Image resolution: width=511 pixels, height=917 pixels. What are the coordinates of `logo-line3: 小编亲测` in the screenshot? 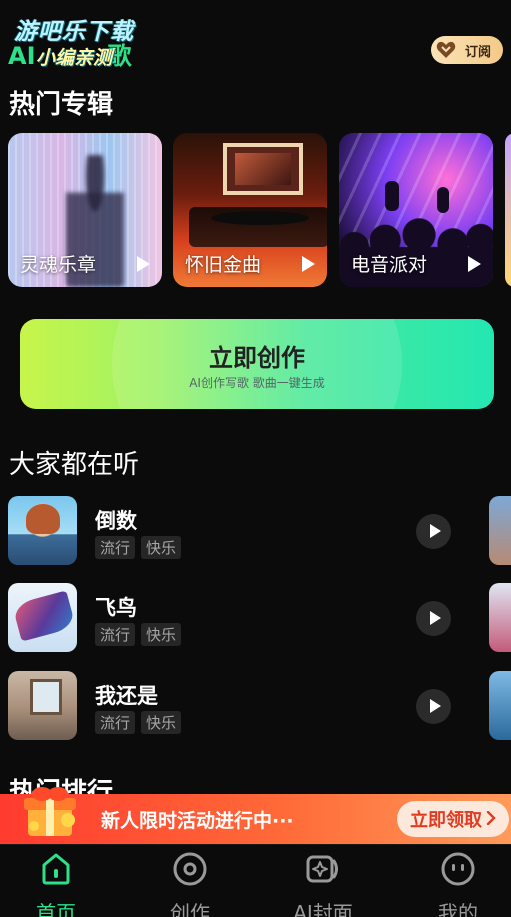 It's located at (74, 58).